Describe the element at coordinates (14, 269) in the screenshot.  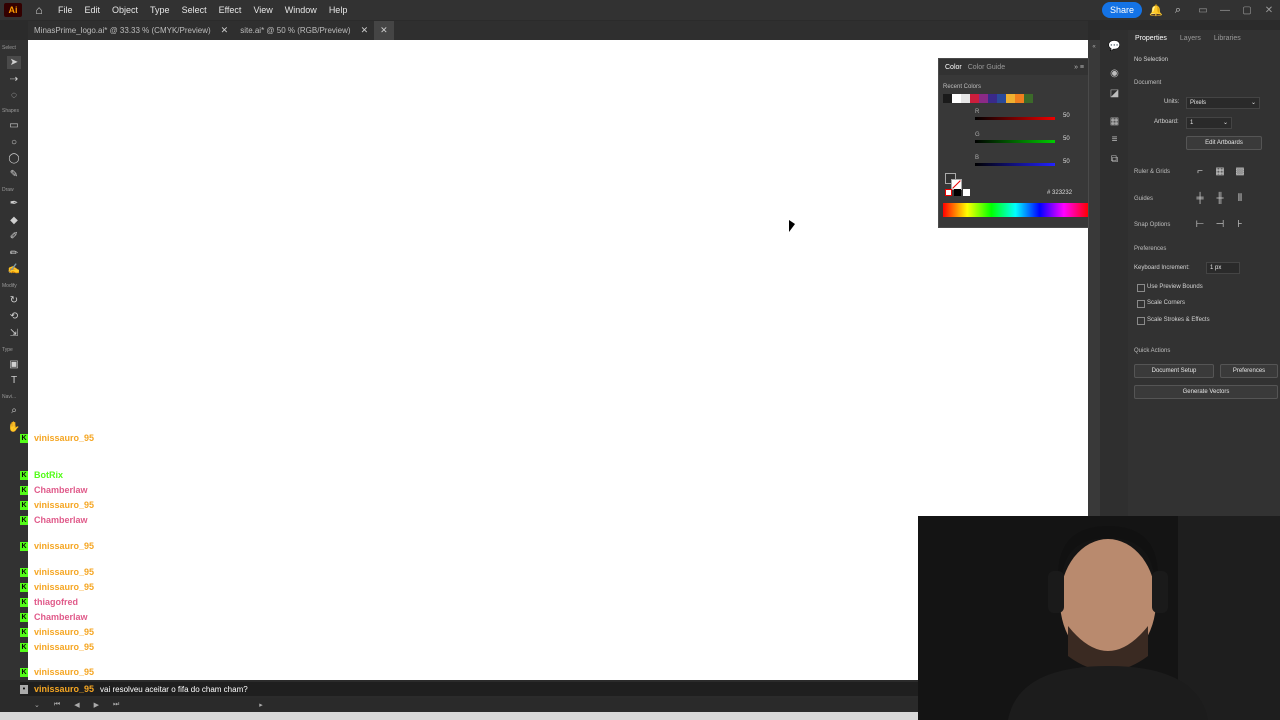
I see `blob-brush-tool-icon: ✍` at that location.